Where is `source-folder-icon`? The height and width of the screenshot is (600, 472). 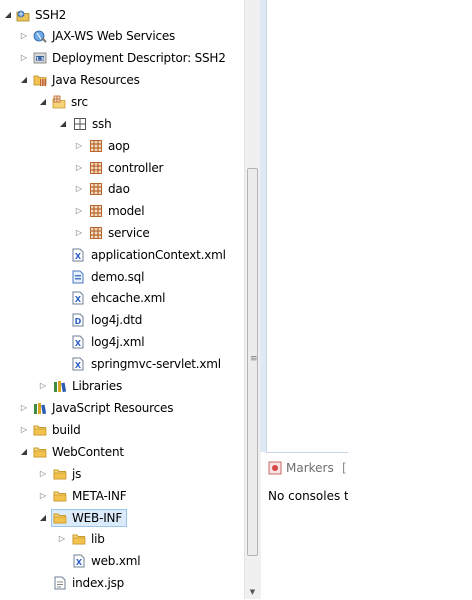
source-folder-icon is located at coordinates (59, 102).